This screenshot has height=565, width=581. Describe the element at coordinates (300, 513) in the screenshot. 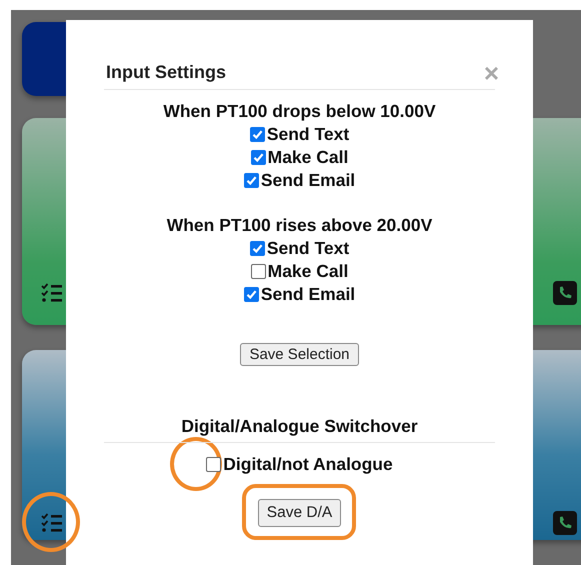

I see `save-button: Save D/A` at that location.